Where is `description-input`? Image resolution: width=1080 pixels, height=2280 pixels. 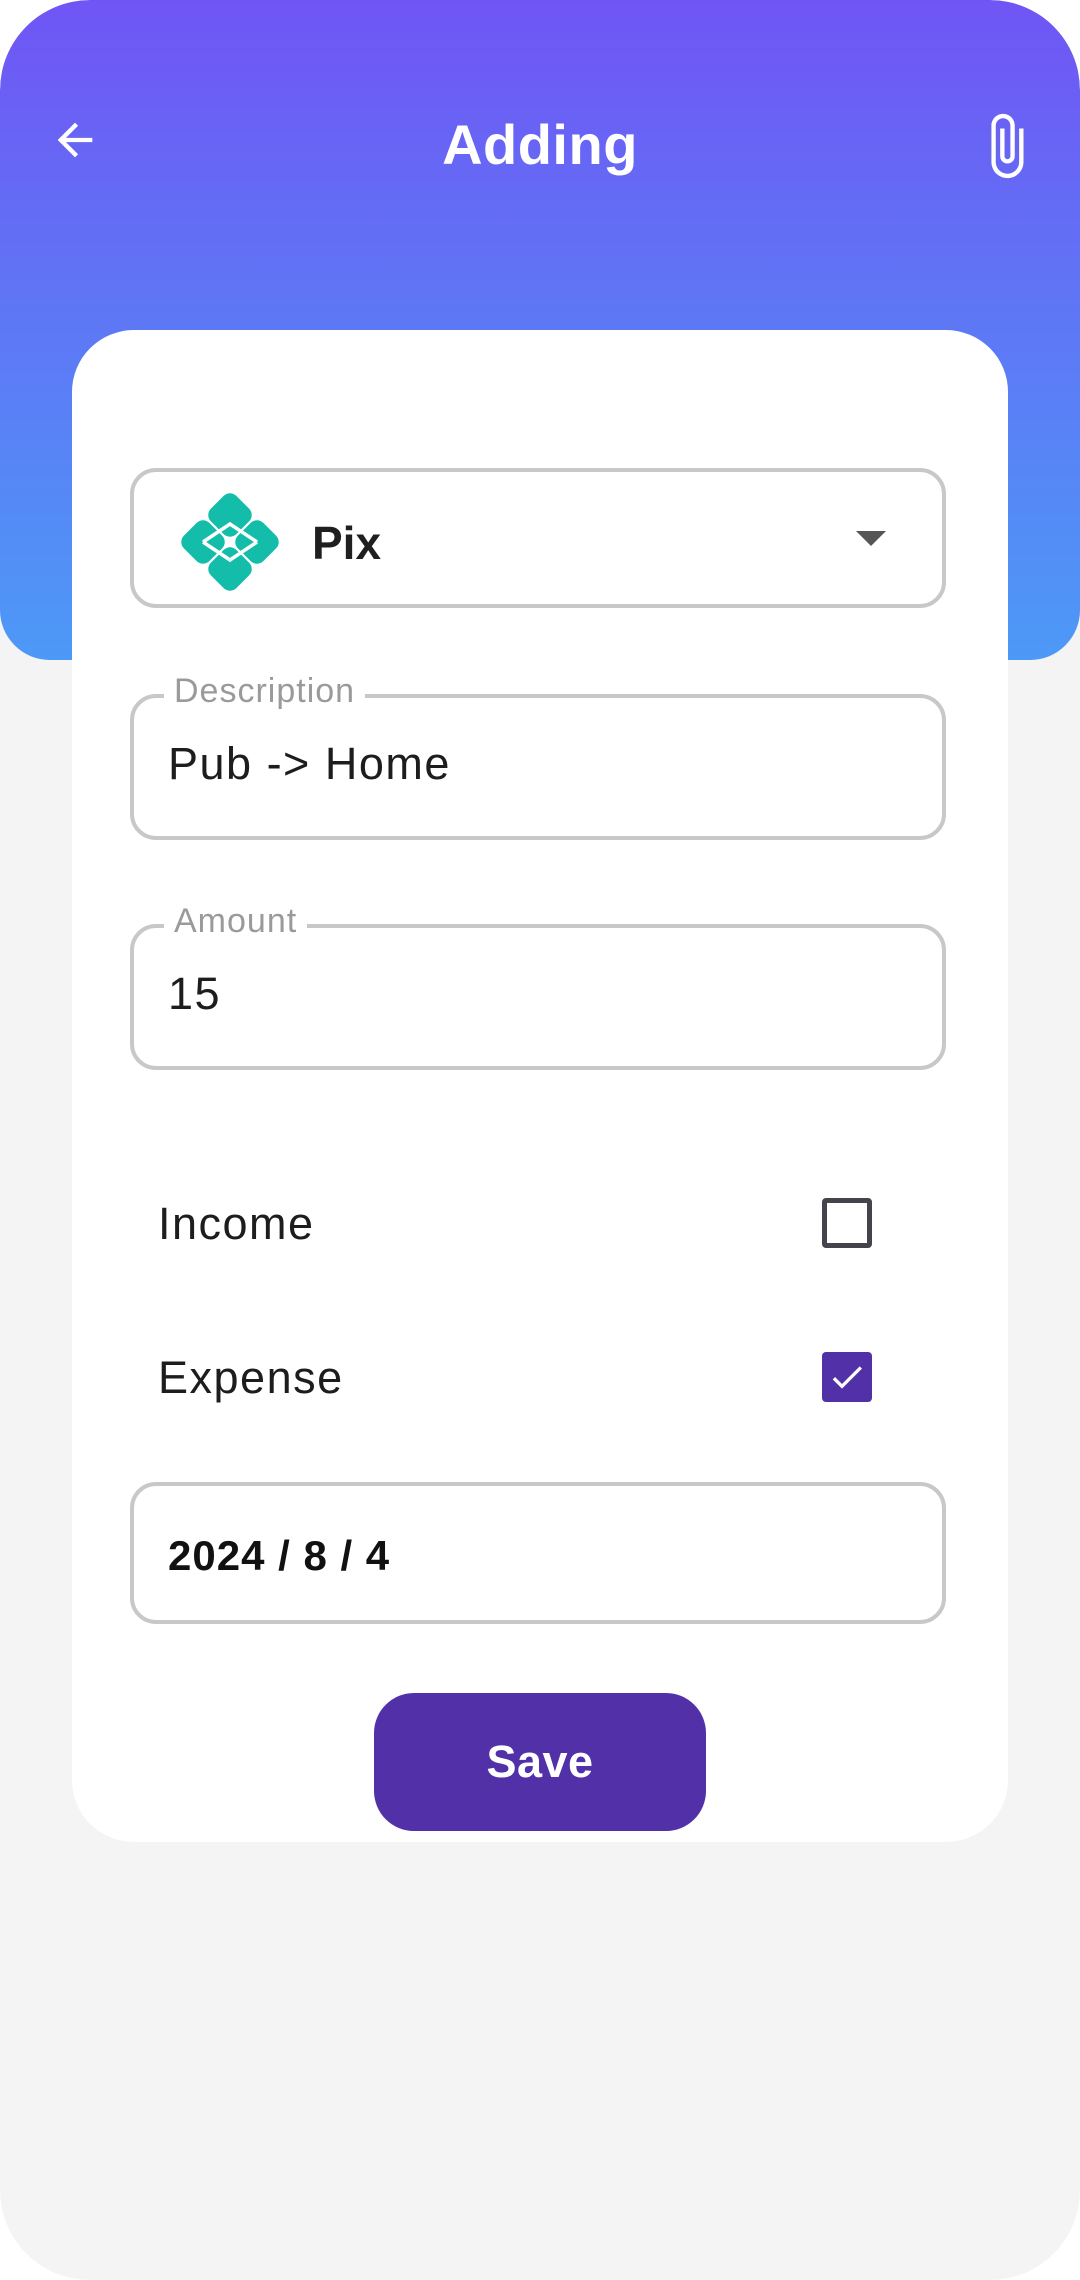 description-input is located at coordinates (538, 764).